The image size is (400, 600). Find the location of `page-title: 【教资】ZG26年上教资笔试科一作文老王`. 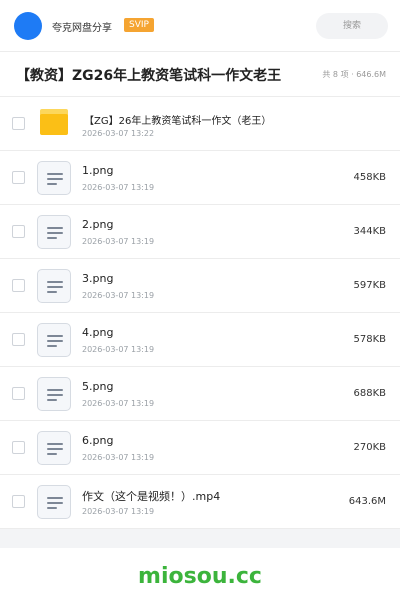

page-title: 【教资】ZG26年上教资笔试科一作文老王 is located at coordinates (149, 76).